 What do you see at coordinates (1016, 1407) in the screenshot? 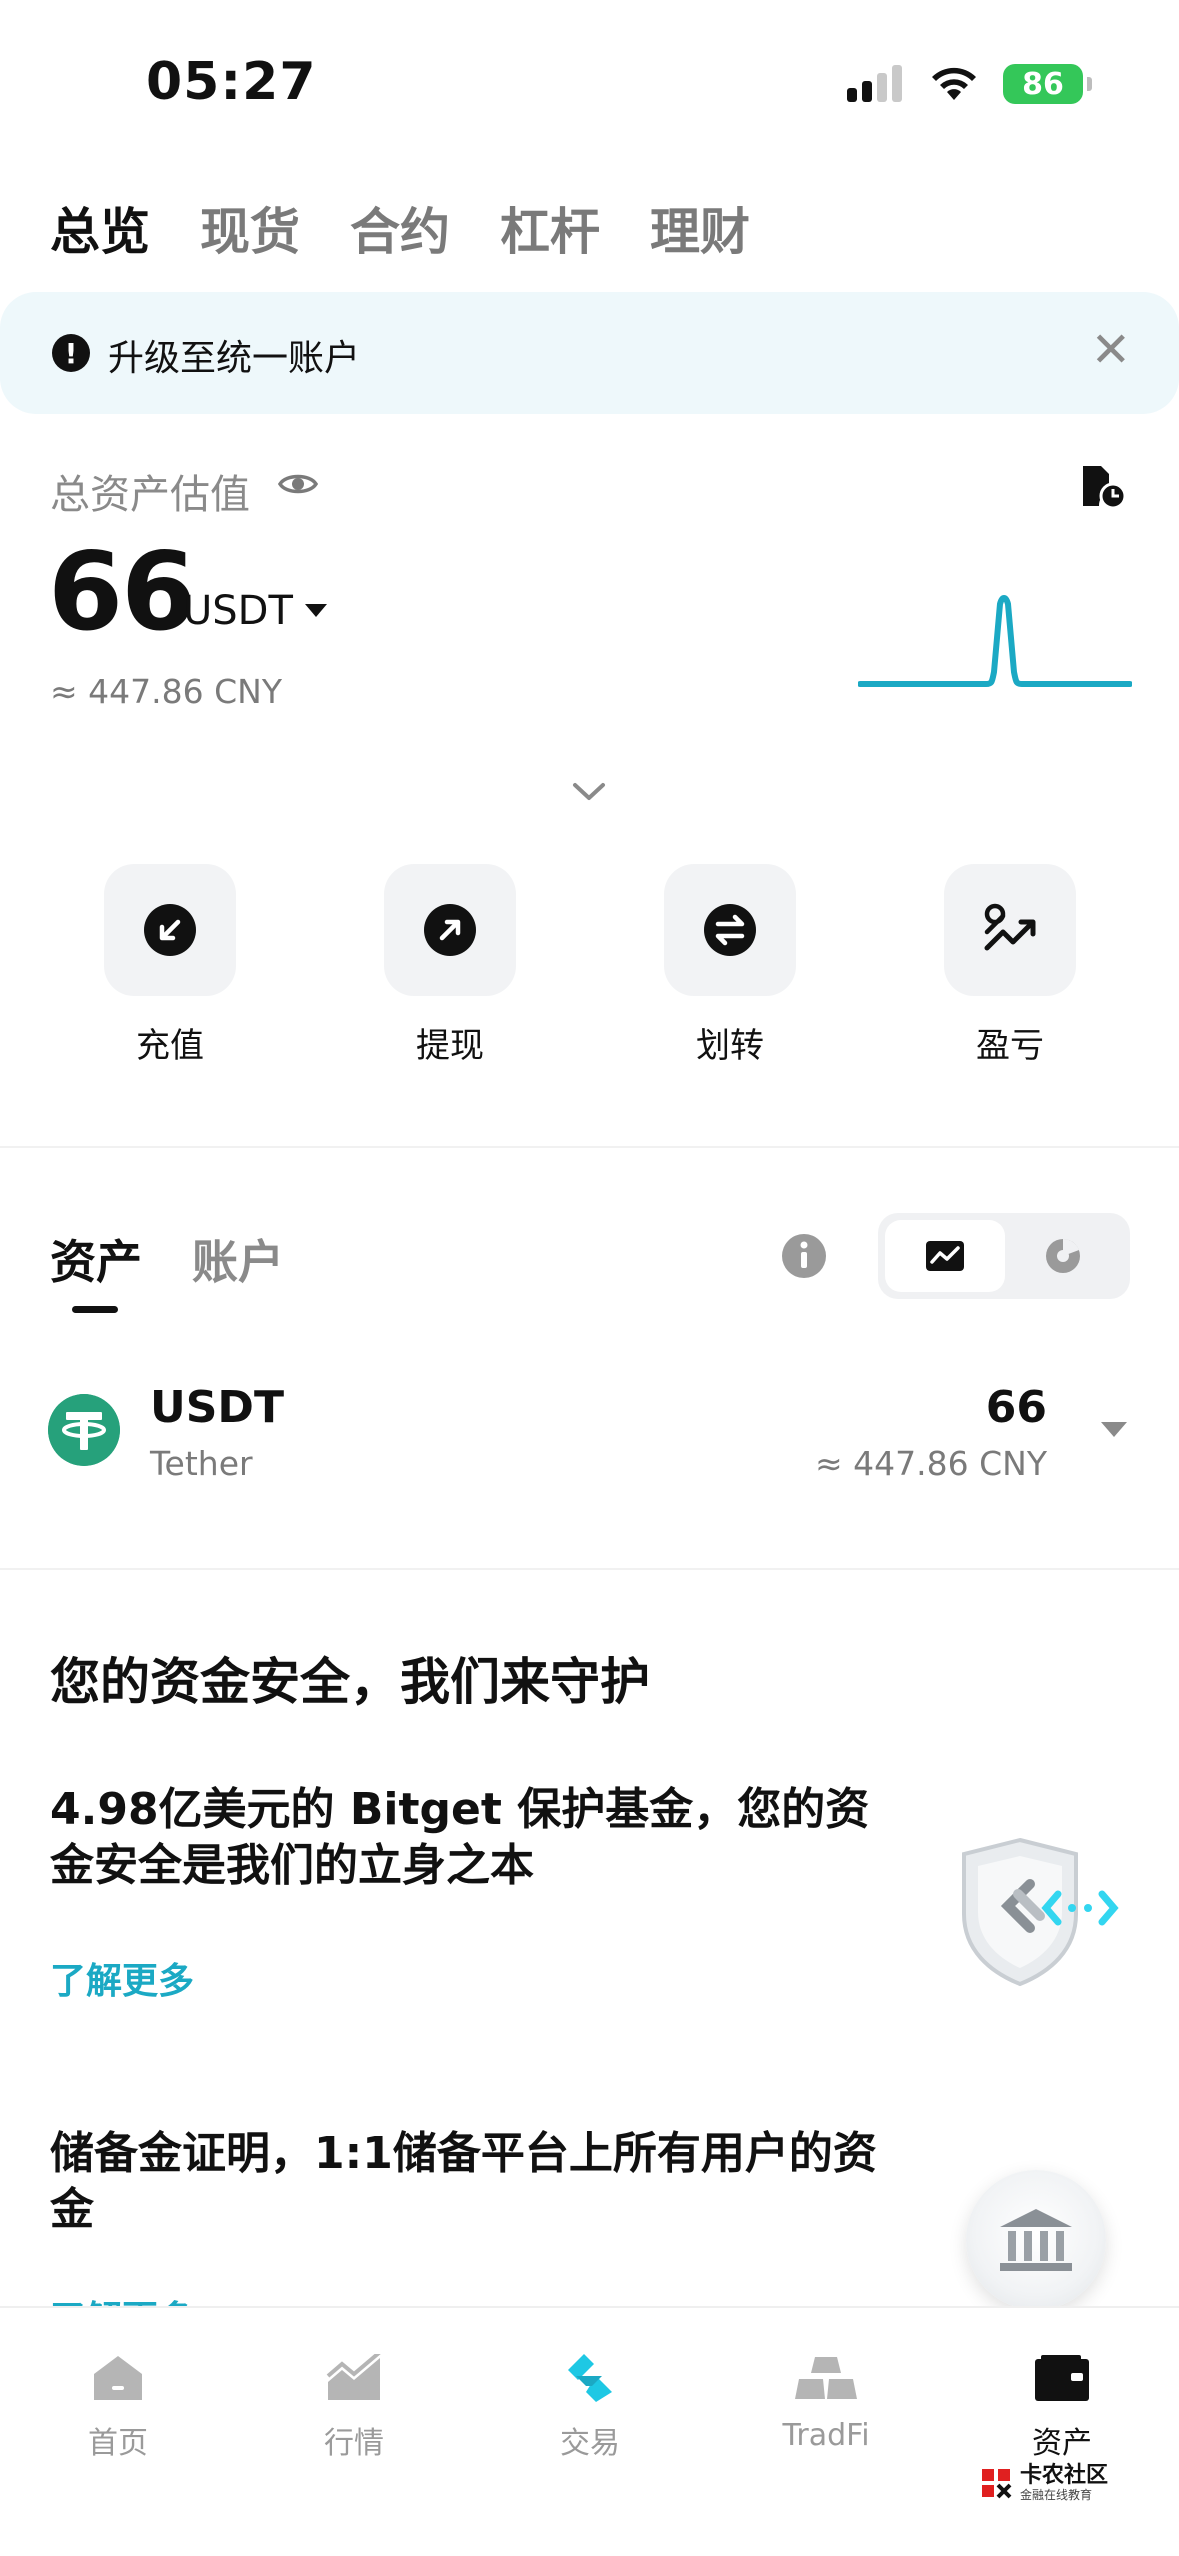
I see `asset-amount: 66` at bounding box center [1016, 1407].